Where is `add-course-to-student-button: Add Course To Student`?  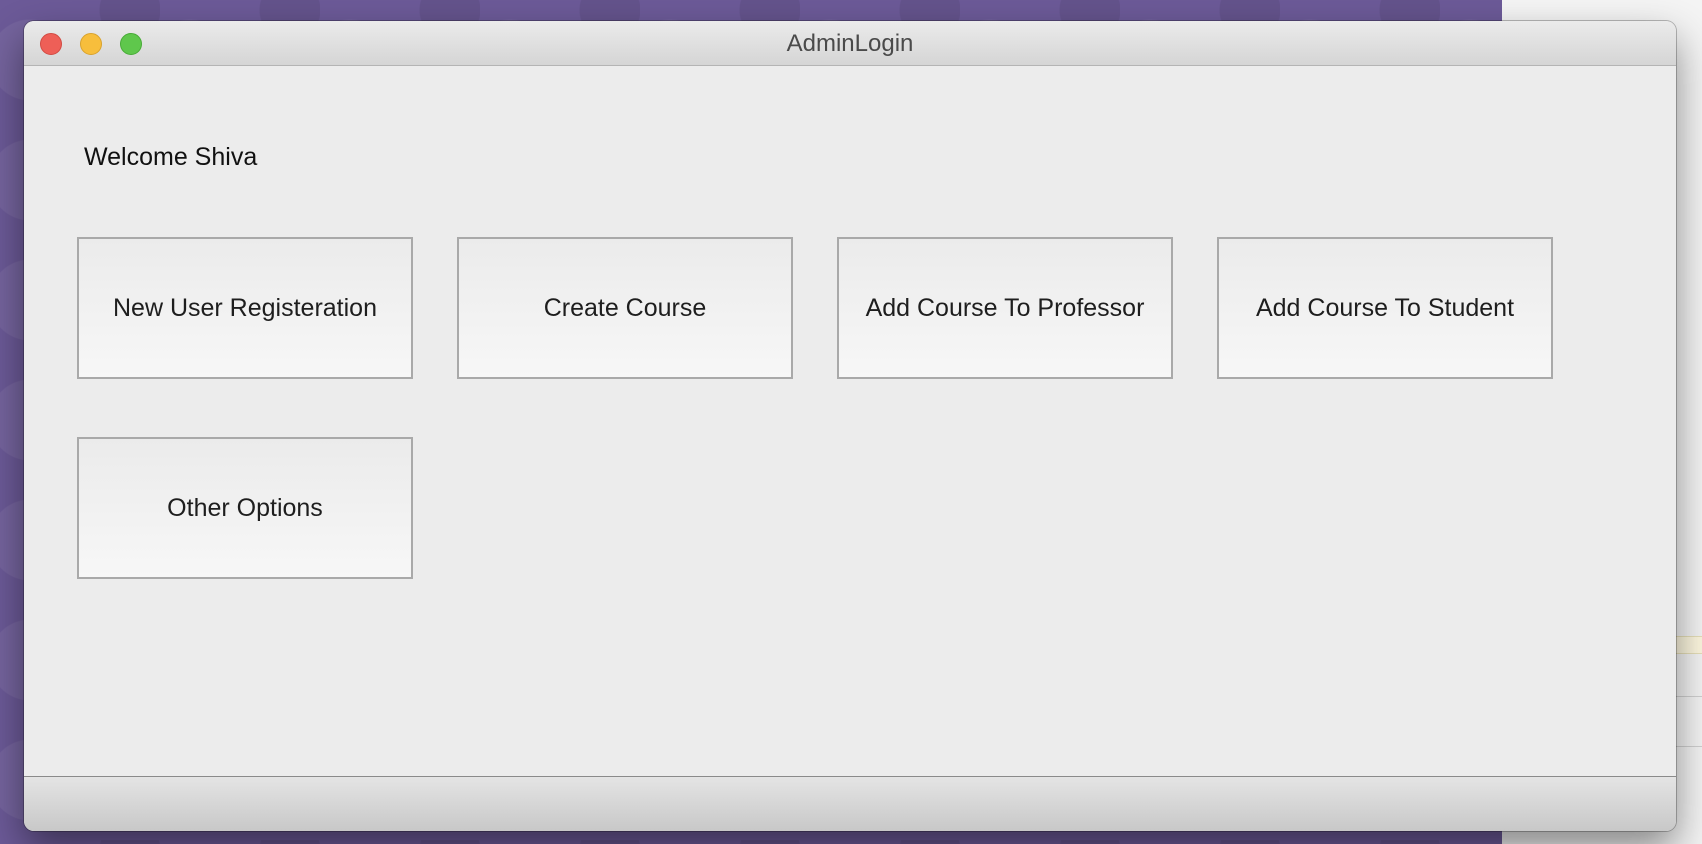 add-course-to-student-button: Add Course To Student is located at coordinates (1385, 308).